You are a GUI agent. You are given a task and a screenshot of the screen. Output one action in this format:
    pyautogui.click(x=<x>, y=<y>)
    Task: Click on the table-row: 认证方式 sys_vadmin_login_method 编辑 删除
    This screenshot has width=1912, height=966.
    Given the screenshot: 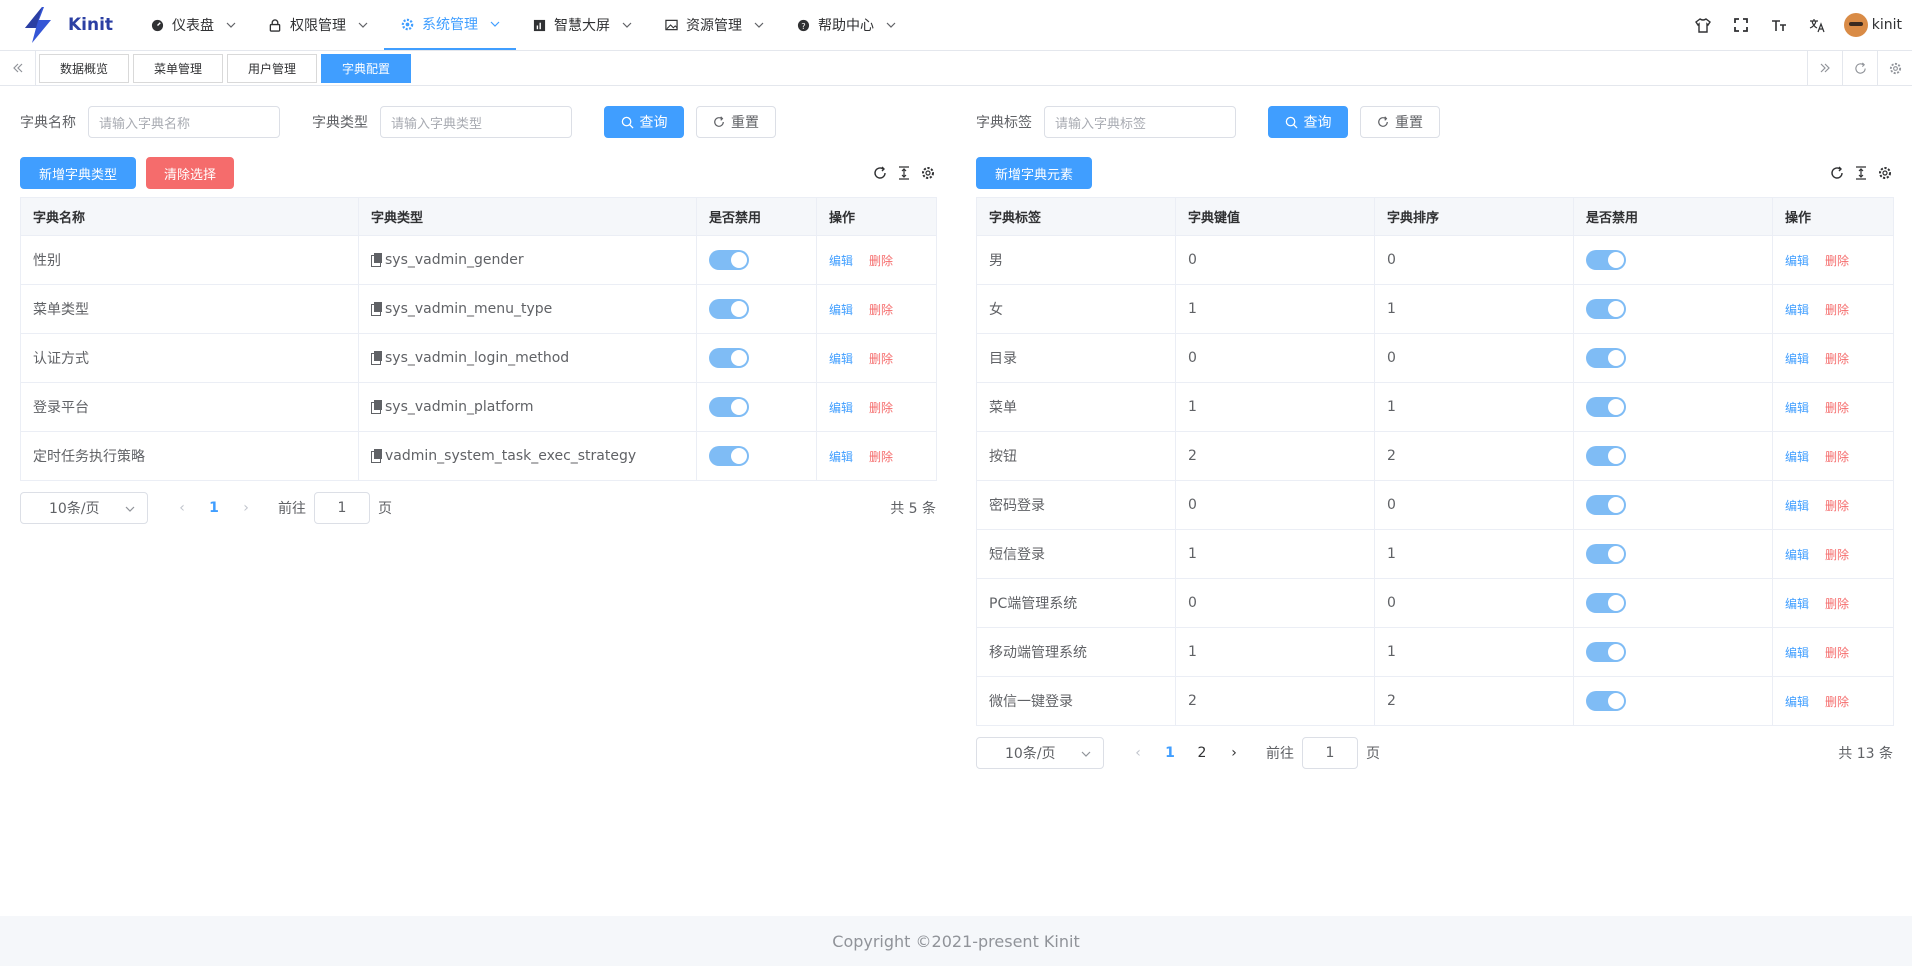 What is the action you would take?
    pyautogui.click(x=478, y=358)
    